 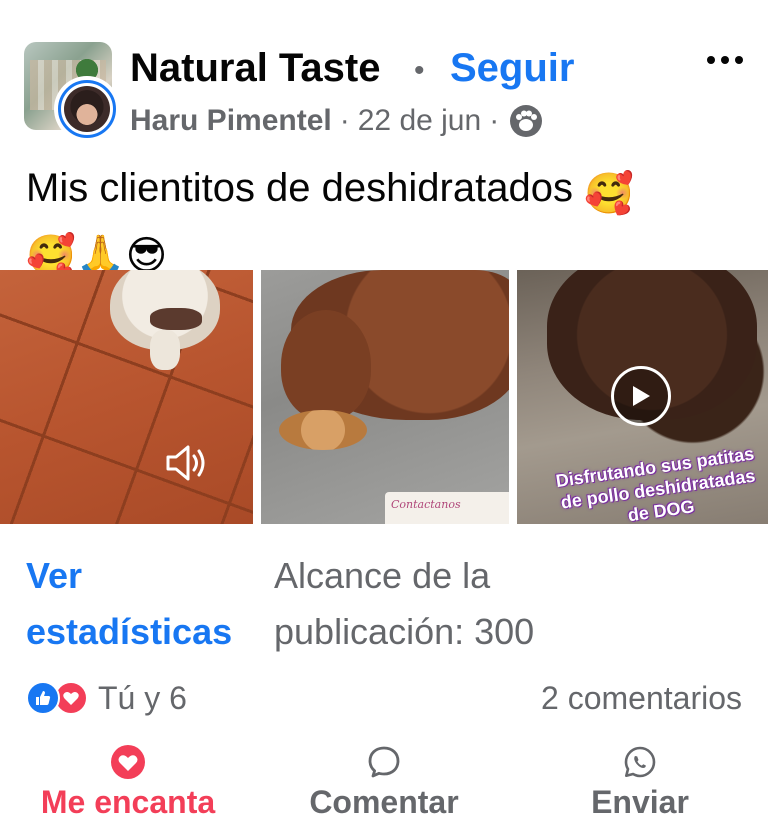 What do you see at coordinates (404, 603) in the screenshot?
I see `post-reach: Alcance de la publicación: 300` at bounding box center [404, 603].